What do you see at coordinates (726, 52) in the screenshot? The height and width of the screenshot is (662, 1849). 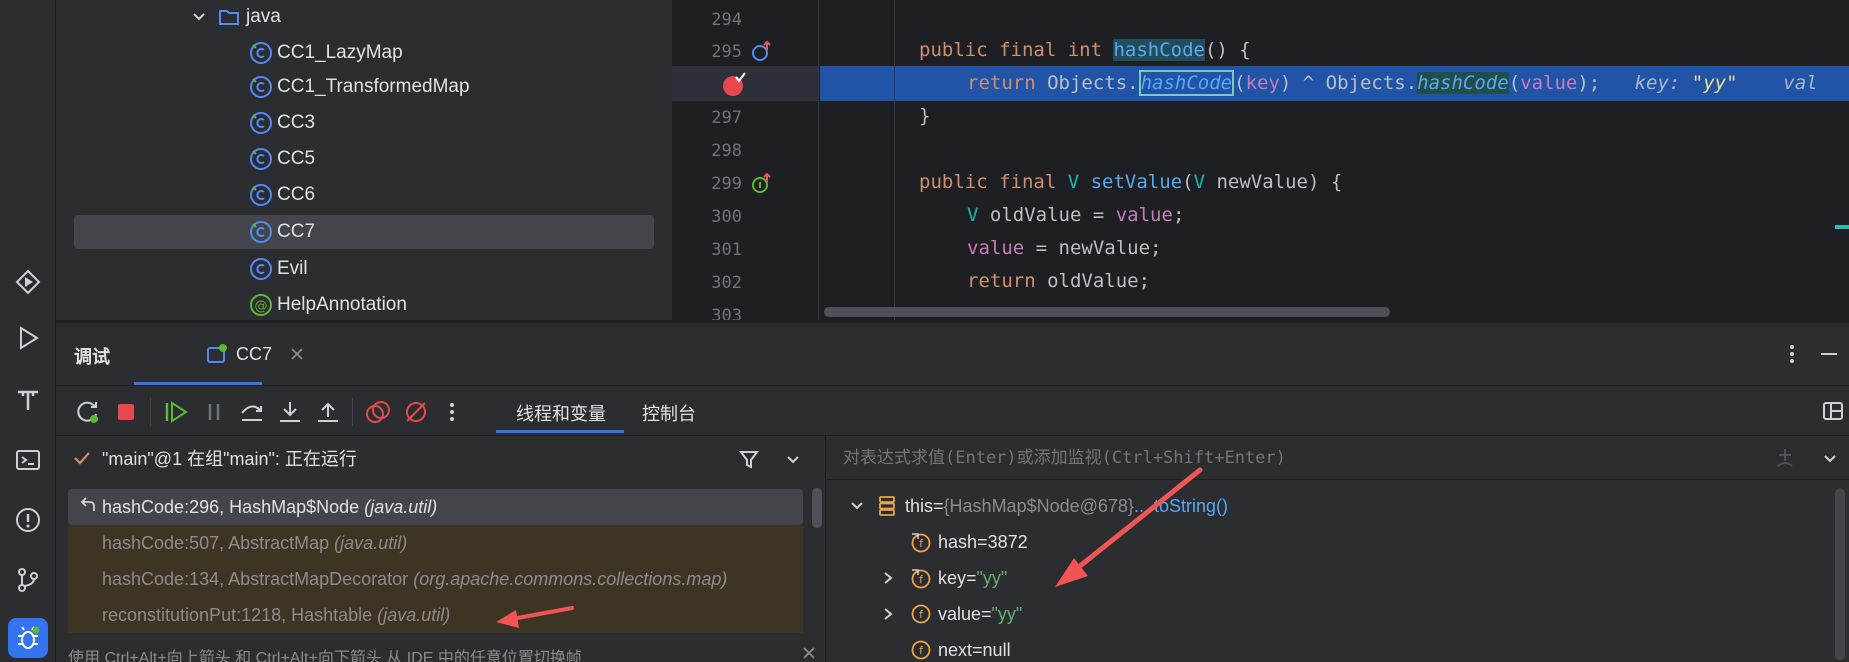 I see `line-number: 295` at bounding box center [726, 52].